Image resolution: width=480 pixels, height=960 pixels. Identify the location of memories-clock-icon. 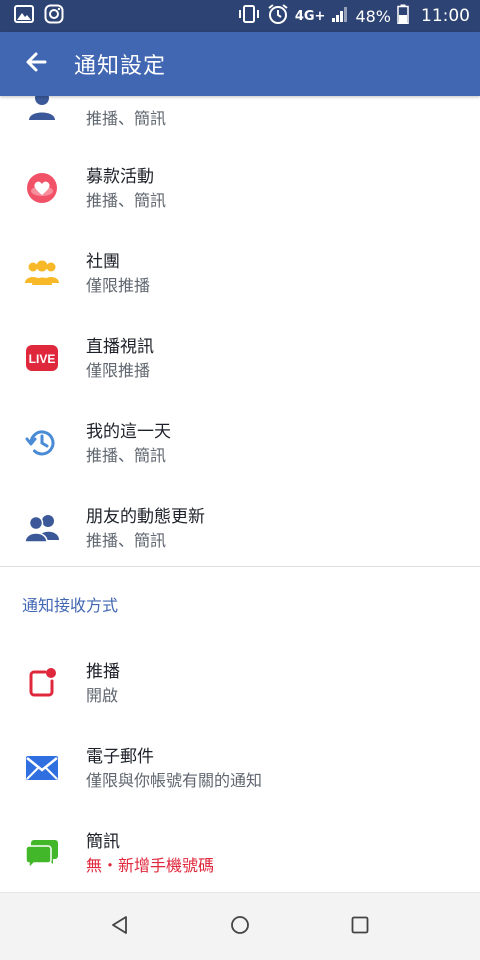
(42, 443).